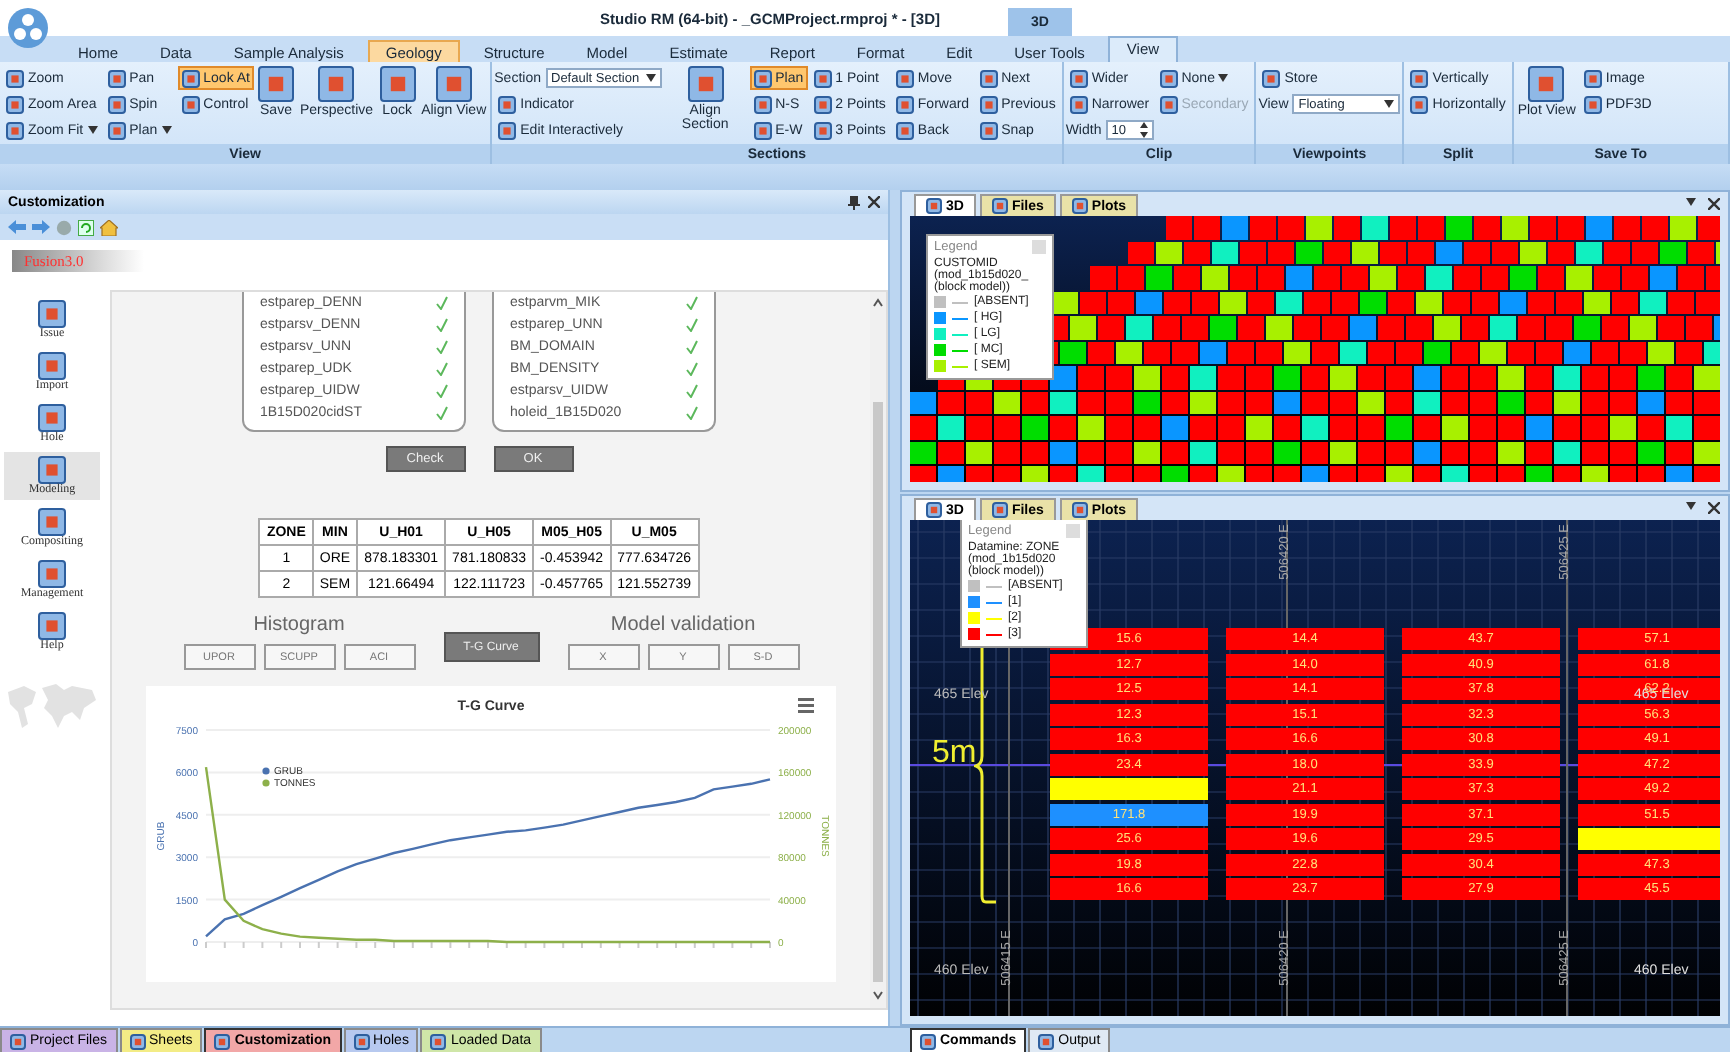  Describe the element at coordinates (299, 625) in the screenshot. I see `section-heading: Histogram` at that location.